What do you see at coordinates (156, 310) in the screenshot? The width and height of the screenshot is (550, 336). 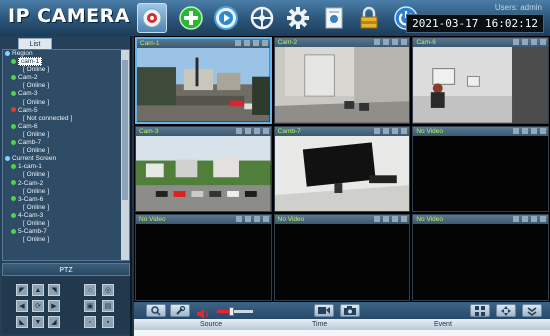 I see `search-button` at bounding box center [156, 310].